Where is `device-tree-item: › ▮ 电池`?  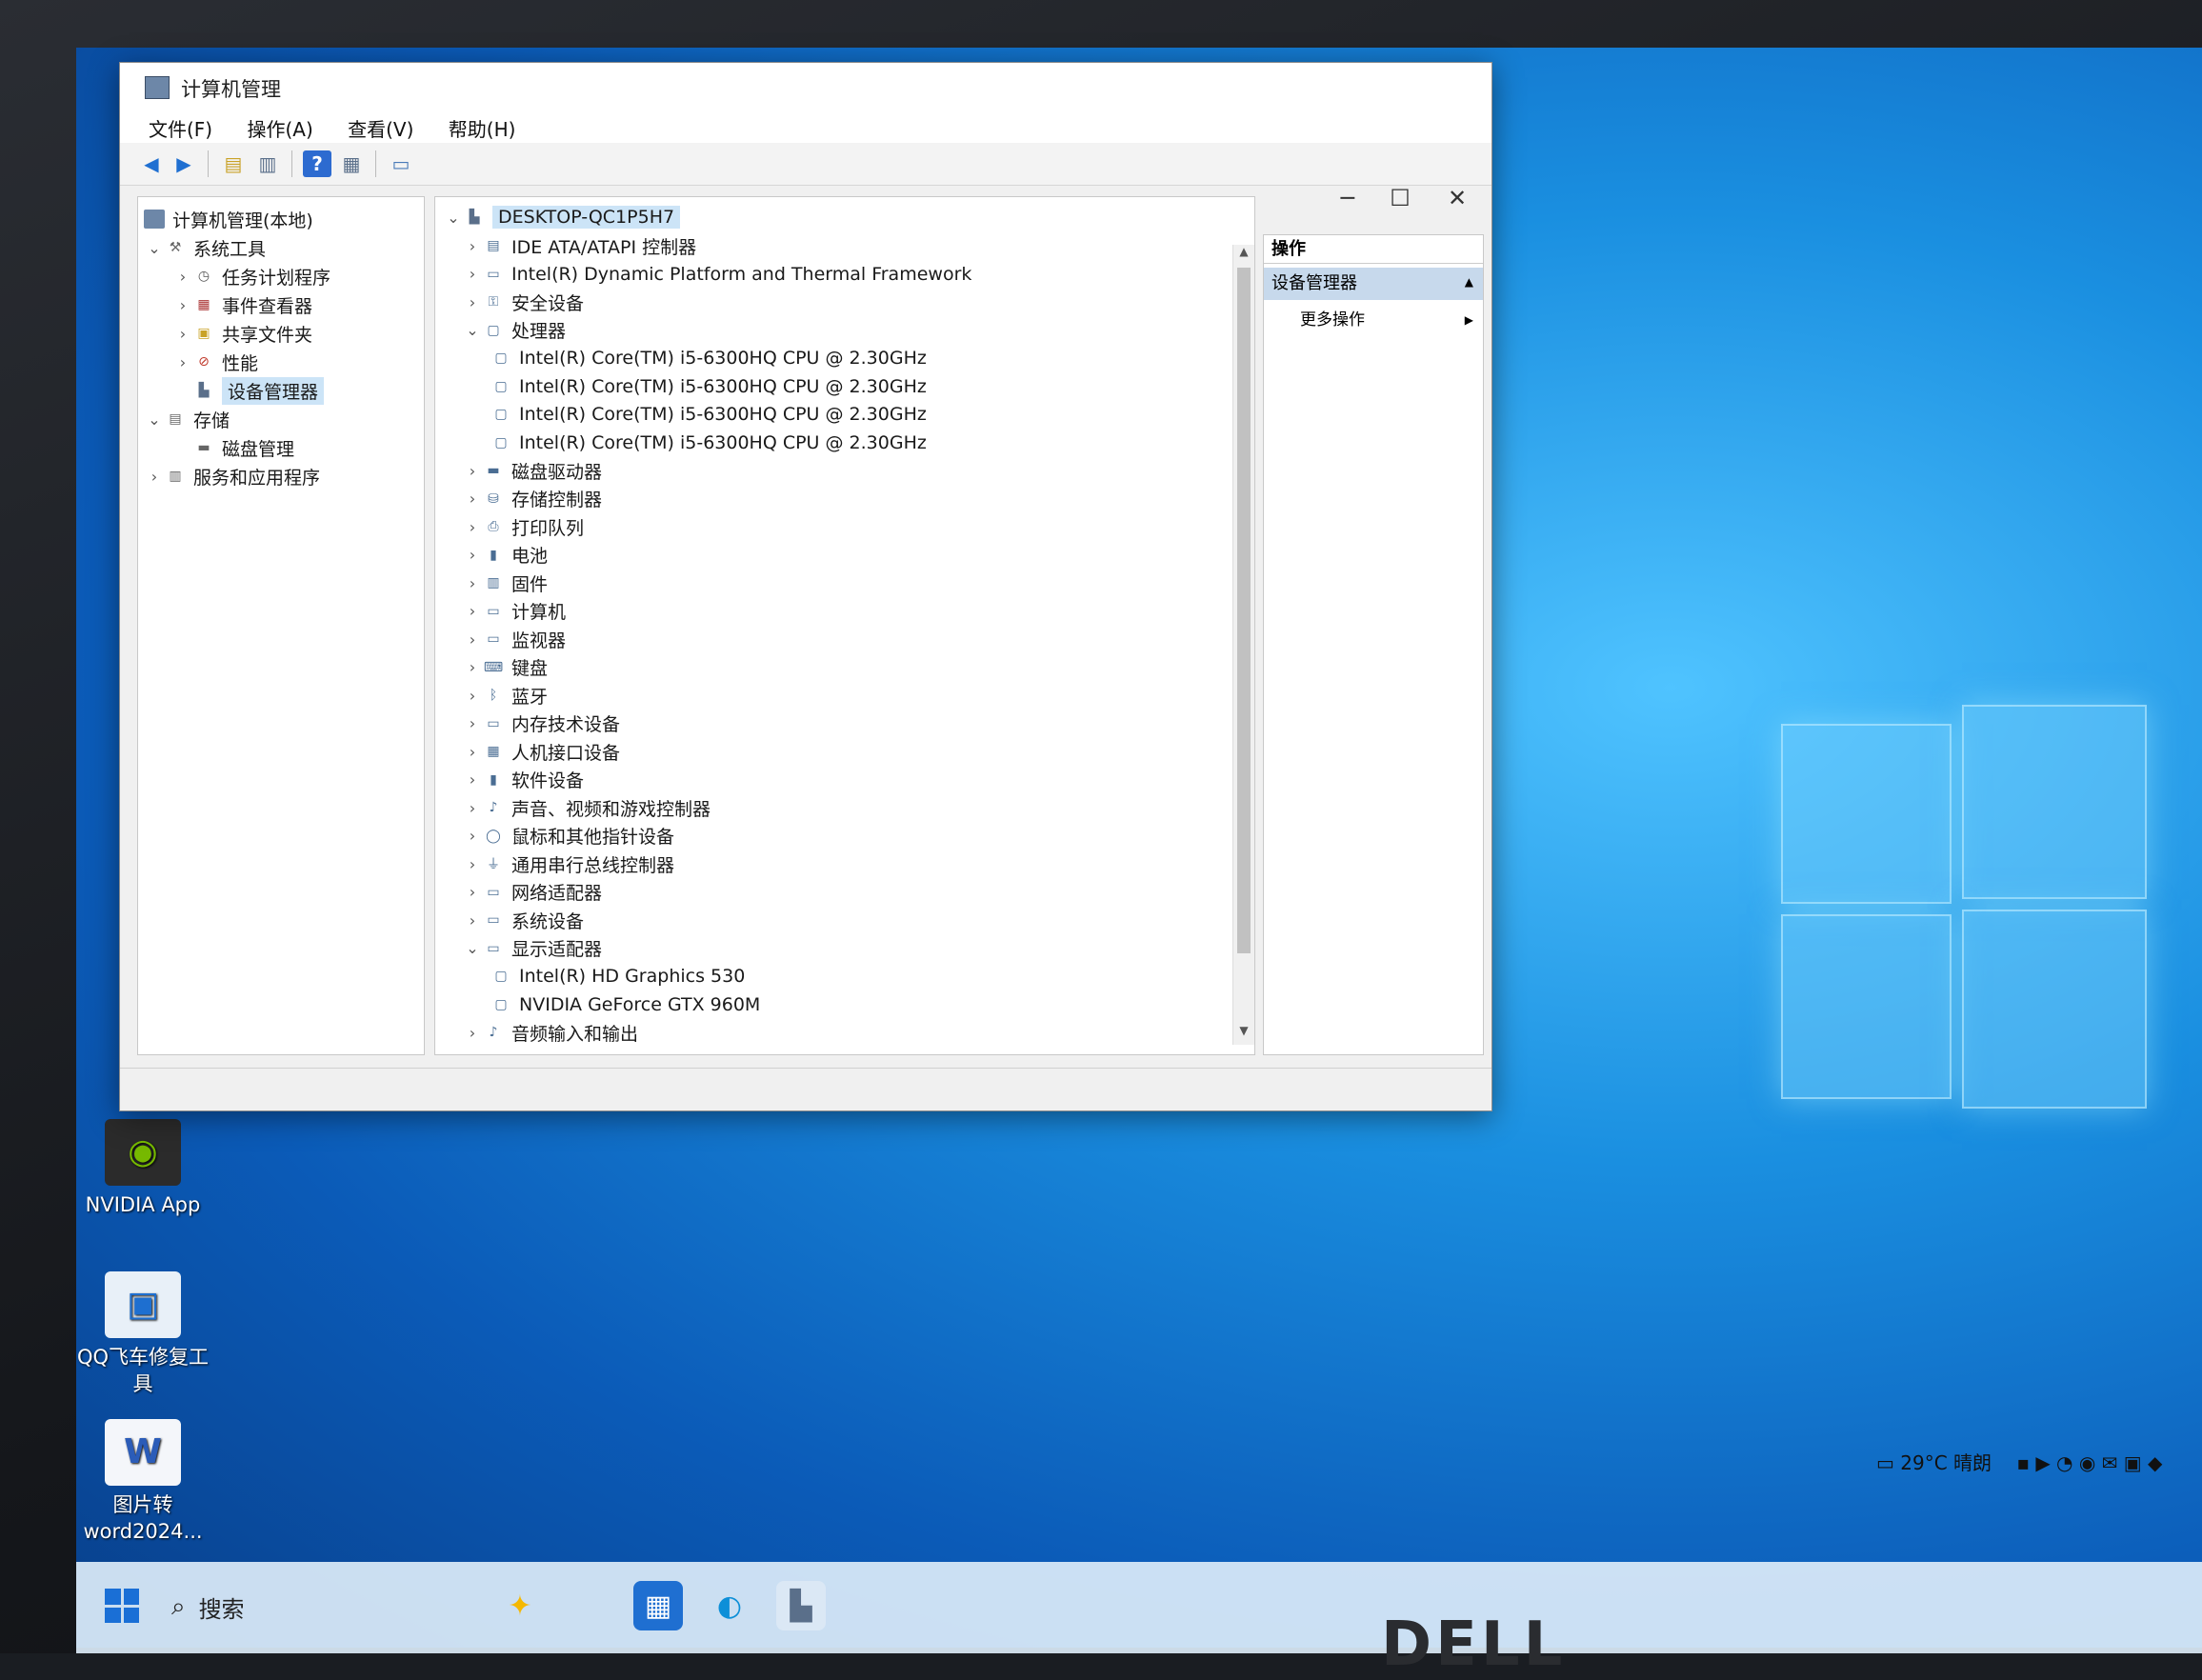
device-tree-item: › ▮ 电池 is located at coordinates (505, 555).